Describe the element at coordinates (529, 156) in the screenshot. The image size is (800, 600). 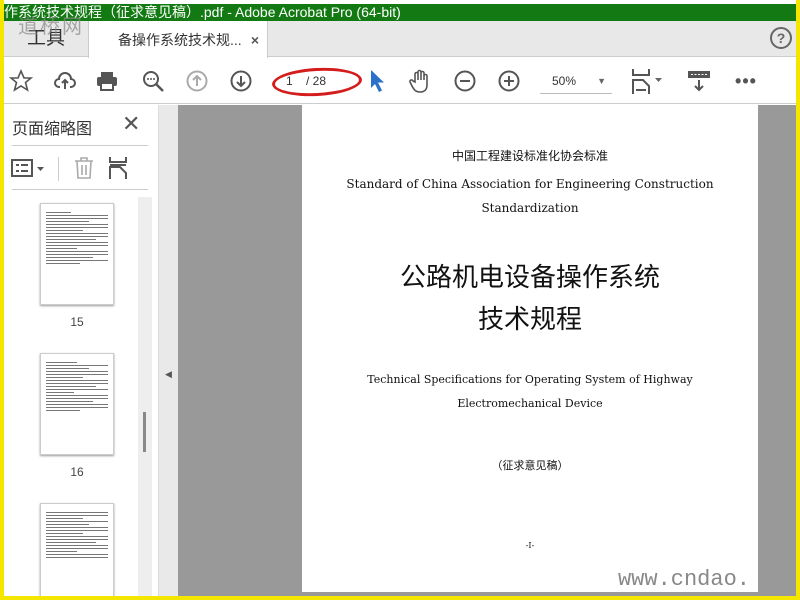
I see `org-cn: 中国工程建设标准化协会标准` at that location.